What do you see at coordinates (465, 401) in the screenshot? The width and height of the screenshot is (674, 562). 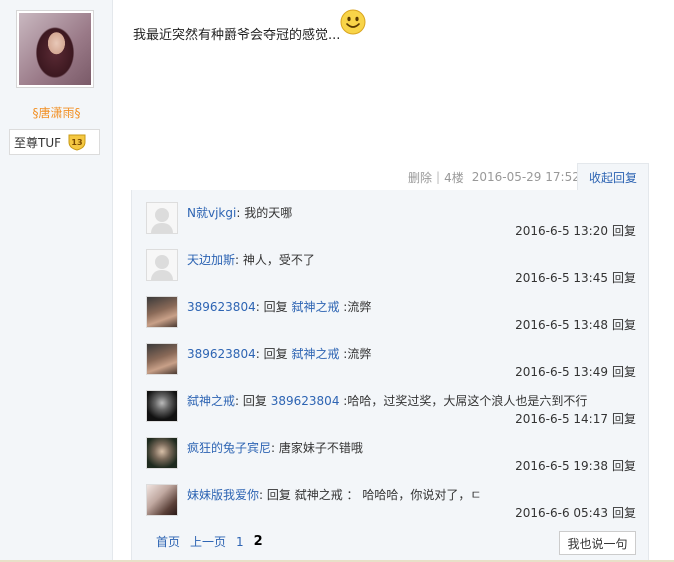 I see `reply-content: :哈哈，过奖过奖，大屌这个浪人也是六到不行` at bounding box center [465, 401].